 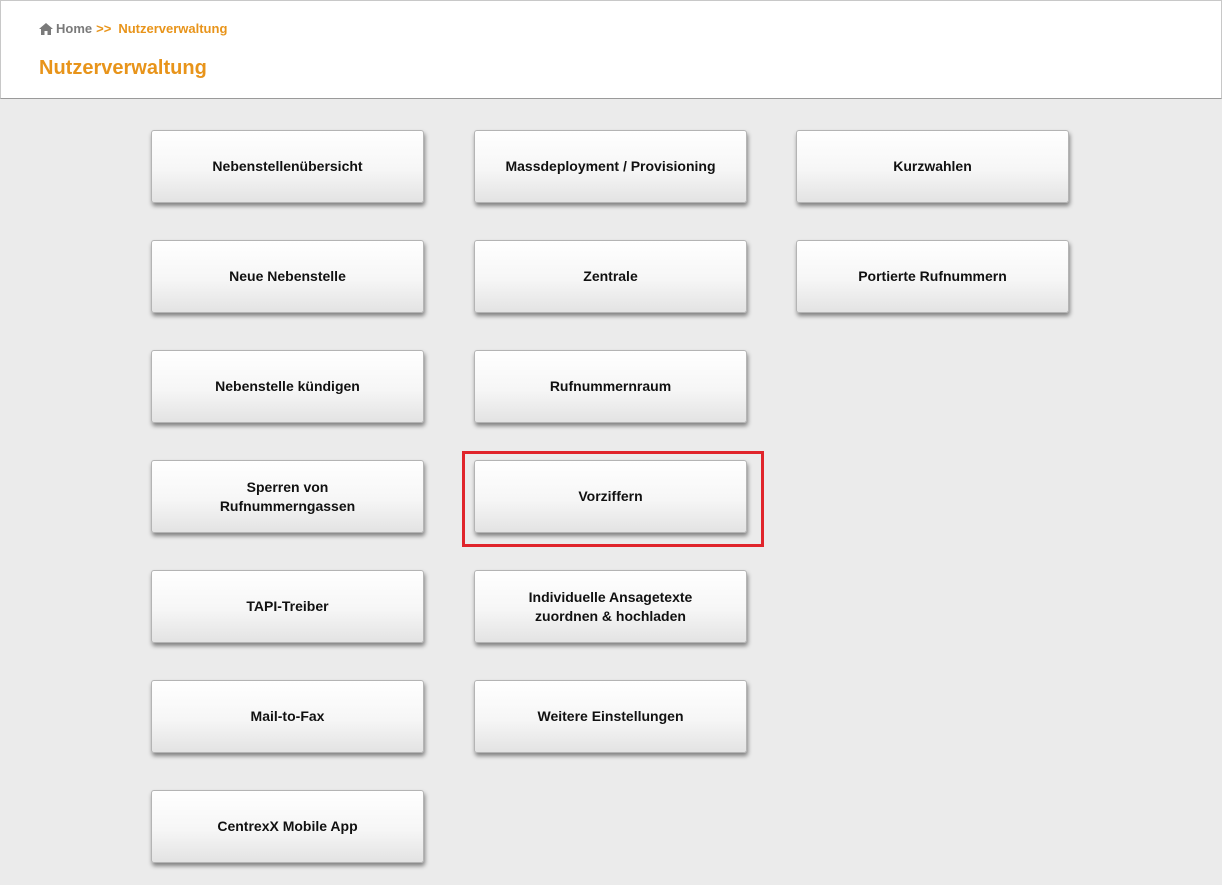 I want to click on tile-label: Vorziffern, so click(x=610, y=496).